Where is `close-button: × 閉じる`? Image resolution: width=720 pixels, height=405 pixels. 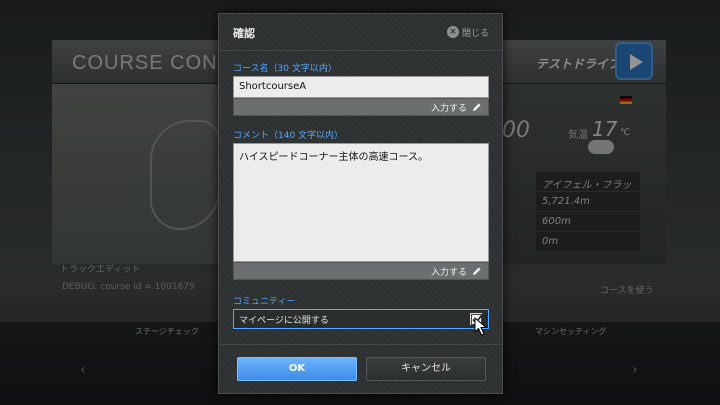
close-button: × 閉じる is located at coordinates (470, 32).